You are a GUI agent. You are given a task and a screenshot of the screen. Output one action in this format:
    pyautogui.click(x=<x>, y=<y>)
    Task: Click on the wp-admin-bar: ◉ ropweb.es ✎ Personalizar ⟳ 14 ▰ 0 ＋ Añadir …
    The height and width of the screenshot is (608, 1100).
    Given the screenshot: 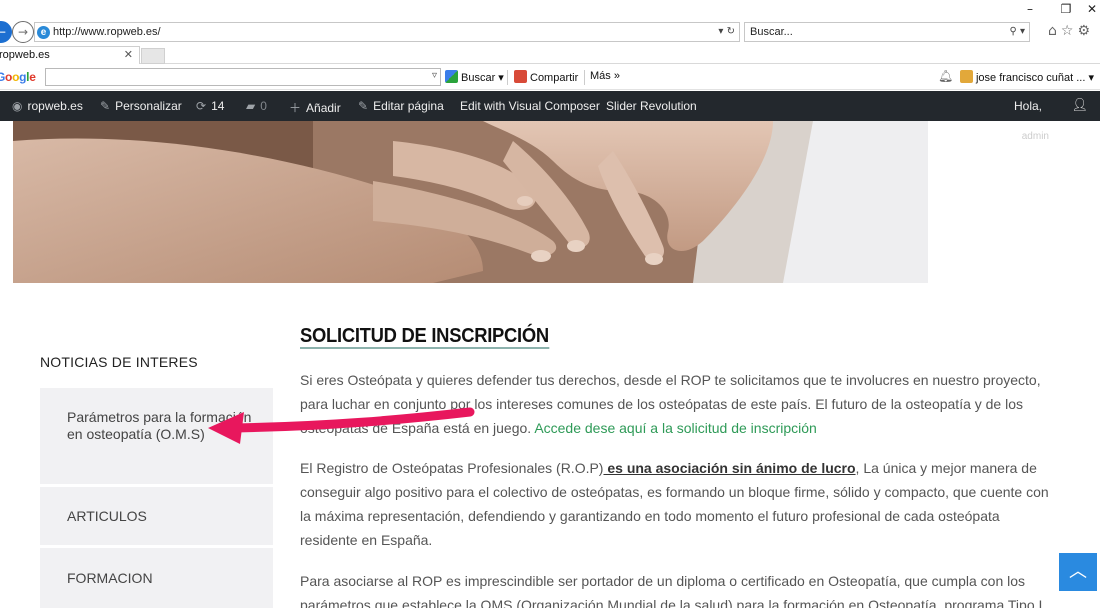 What is the action you would take?
    pyautogui.click(x=550, y=106)
    